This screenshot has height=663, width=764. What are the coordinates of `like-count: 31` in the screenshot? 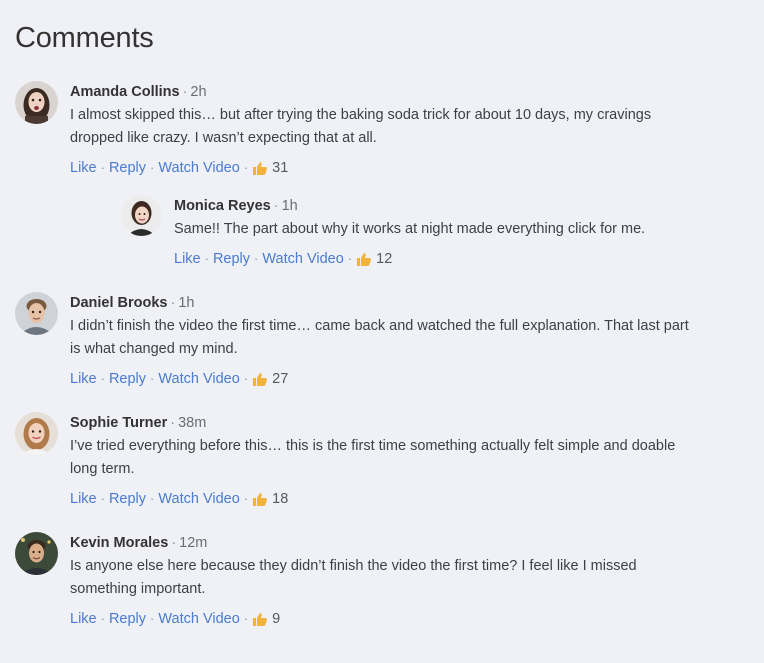 It's located at (280, 168).